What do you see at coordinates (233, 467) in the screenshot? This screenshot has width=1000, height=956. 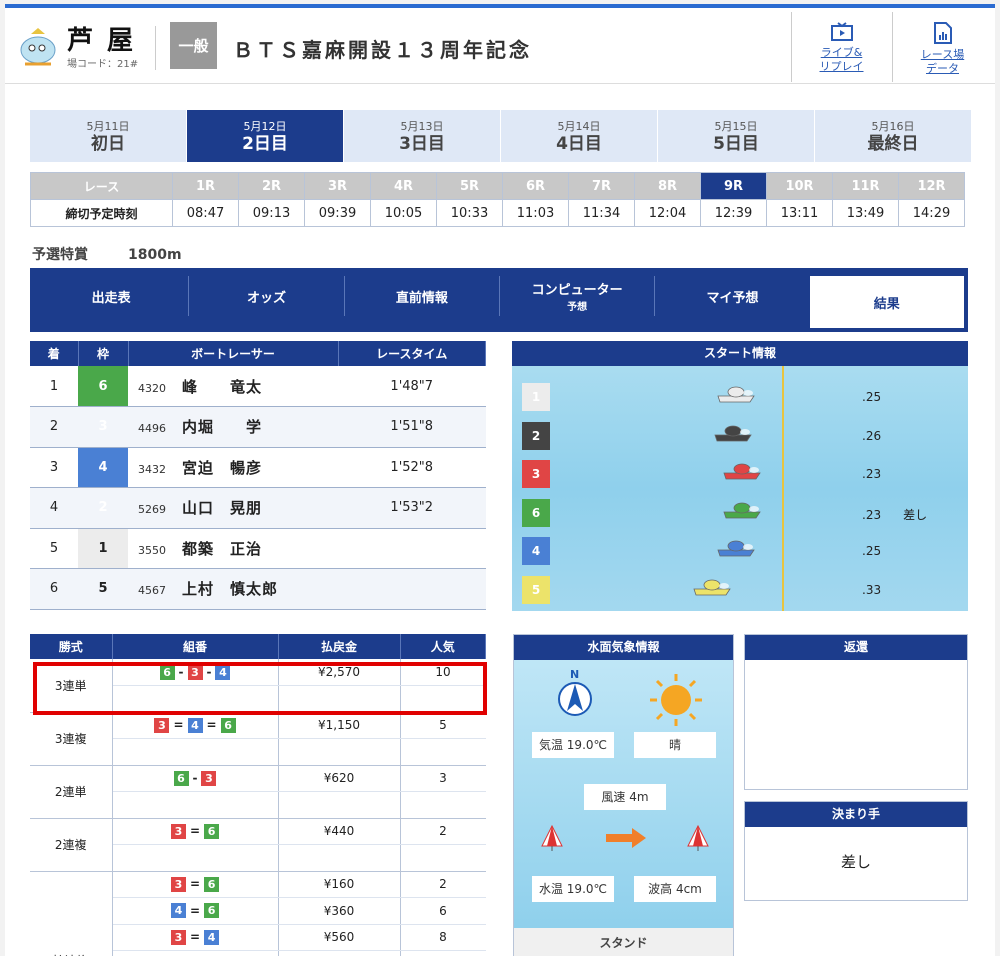 I see `racer-link: 3432 宮迫 暢彦` at bounding box center [233, 467].